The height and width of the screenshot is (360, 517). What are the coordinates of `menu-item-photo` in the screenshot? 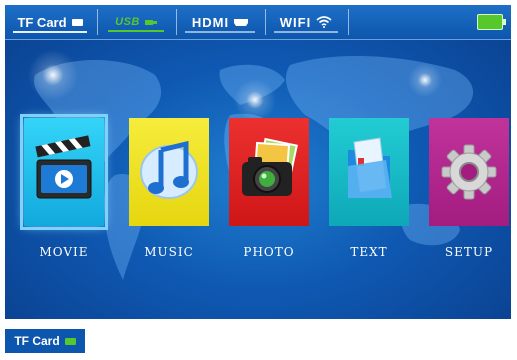 It's located at (269, 172).